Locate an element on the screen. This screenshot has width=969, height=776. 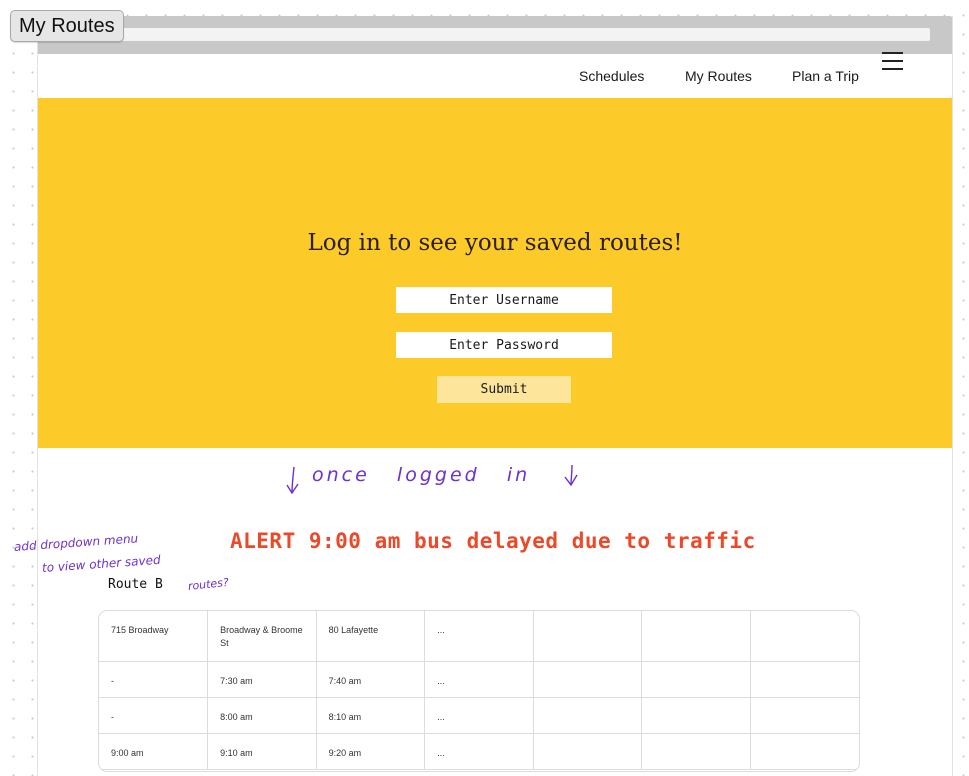
address-bar is located at coordinates (489, 34).